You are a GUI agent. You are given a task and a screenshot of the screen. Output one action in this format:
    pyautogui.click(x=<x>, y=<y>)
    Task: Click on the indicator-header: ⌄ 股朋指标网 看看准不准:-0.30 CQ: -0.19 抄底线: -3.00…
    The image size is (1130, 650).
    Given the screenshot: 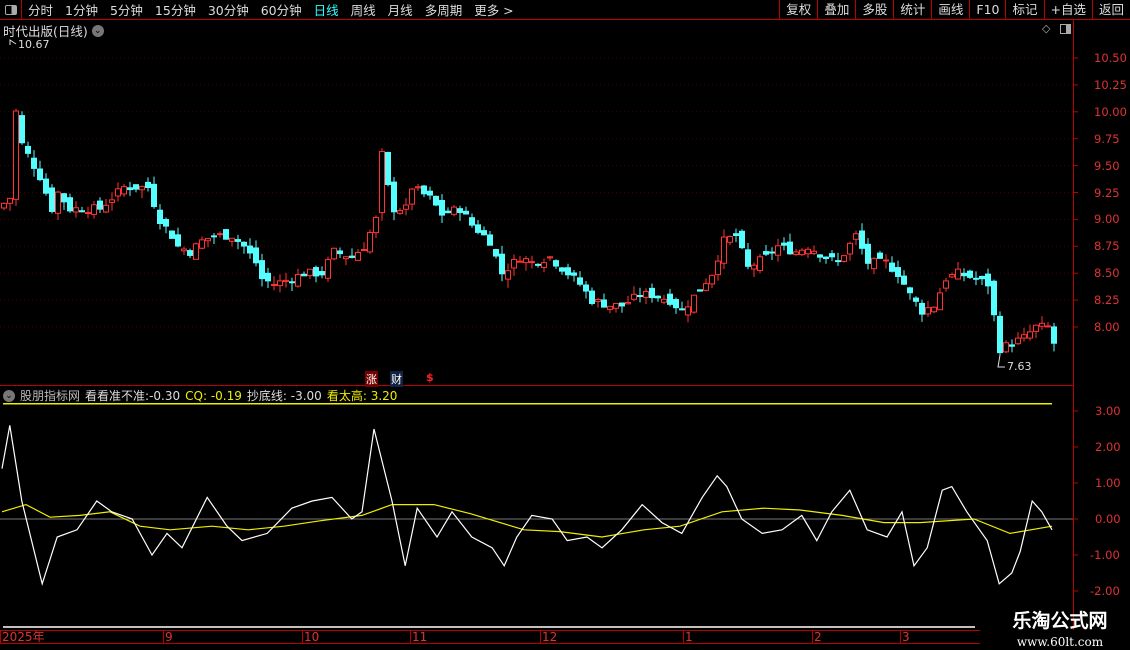 What is the action you would take?
    pyautogui.click(x=200, y=395)
    